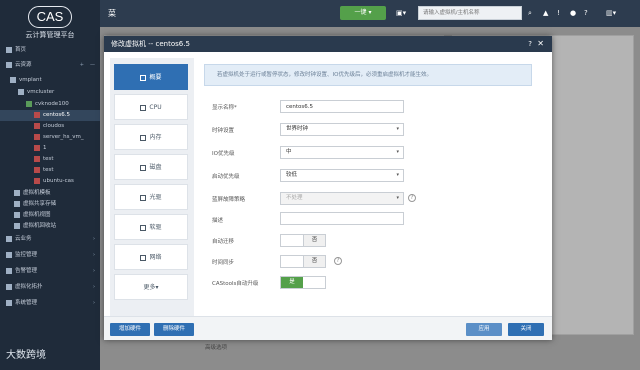 This screenshot has width=640, height=370. Describe the element at coordinates (303, 240) in the screenshot. I see `auto-migrate-toggle: 否` at that location.